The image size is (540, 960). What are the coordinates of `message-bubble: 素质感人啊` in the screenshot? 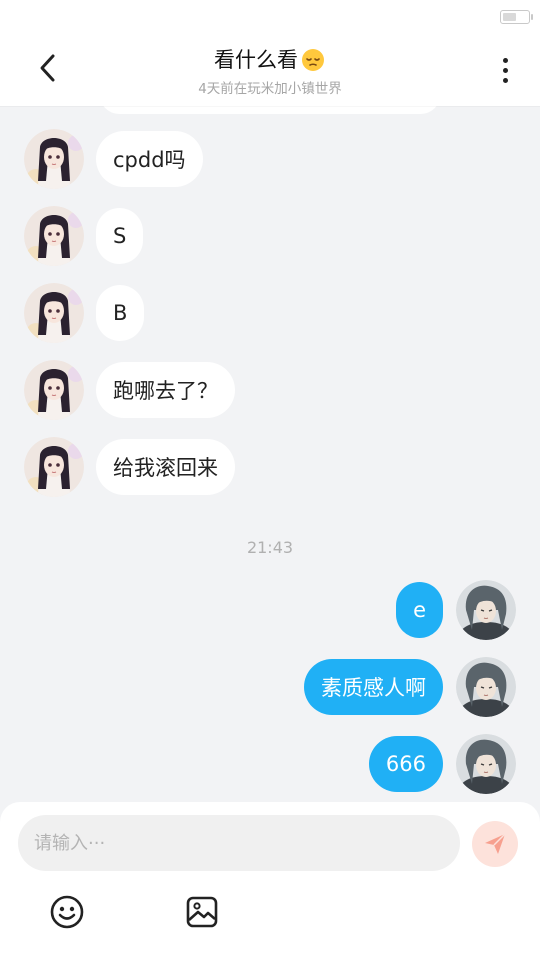 It's located at (373, 687).